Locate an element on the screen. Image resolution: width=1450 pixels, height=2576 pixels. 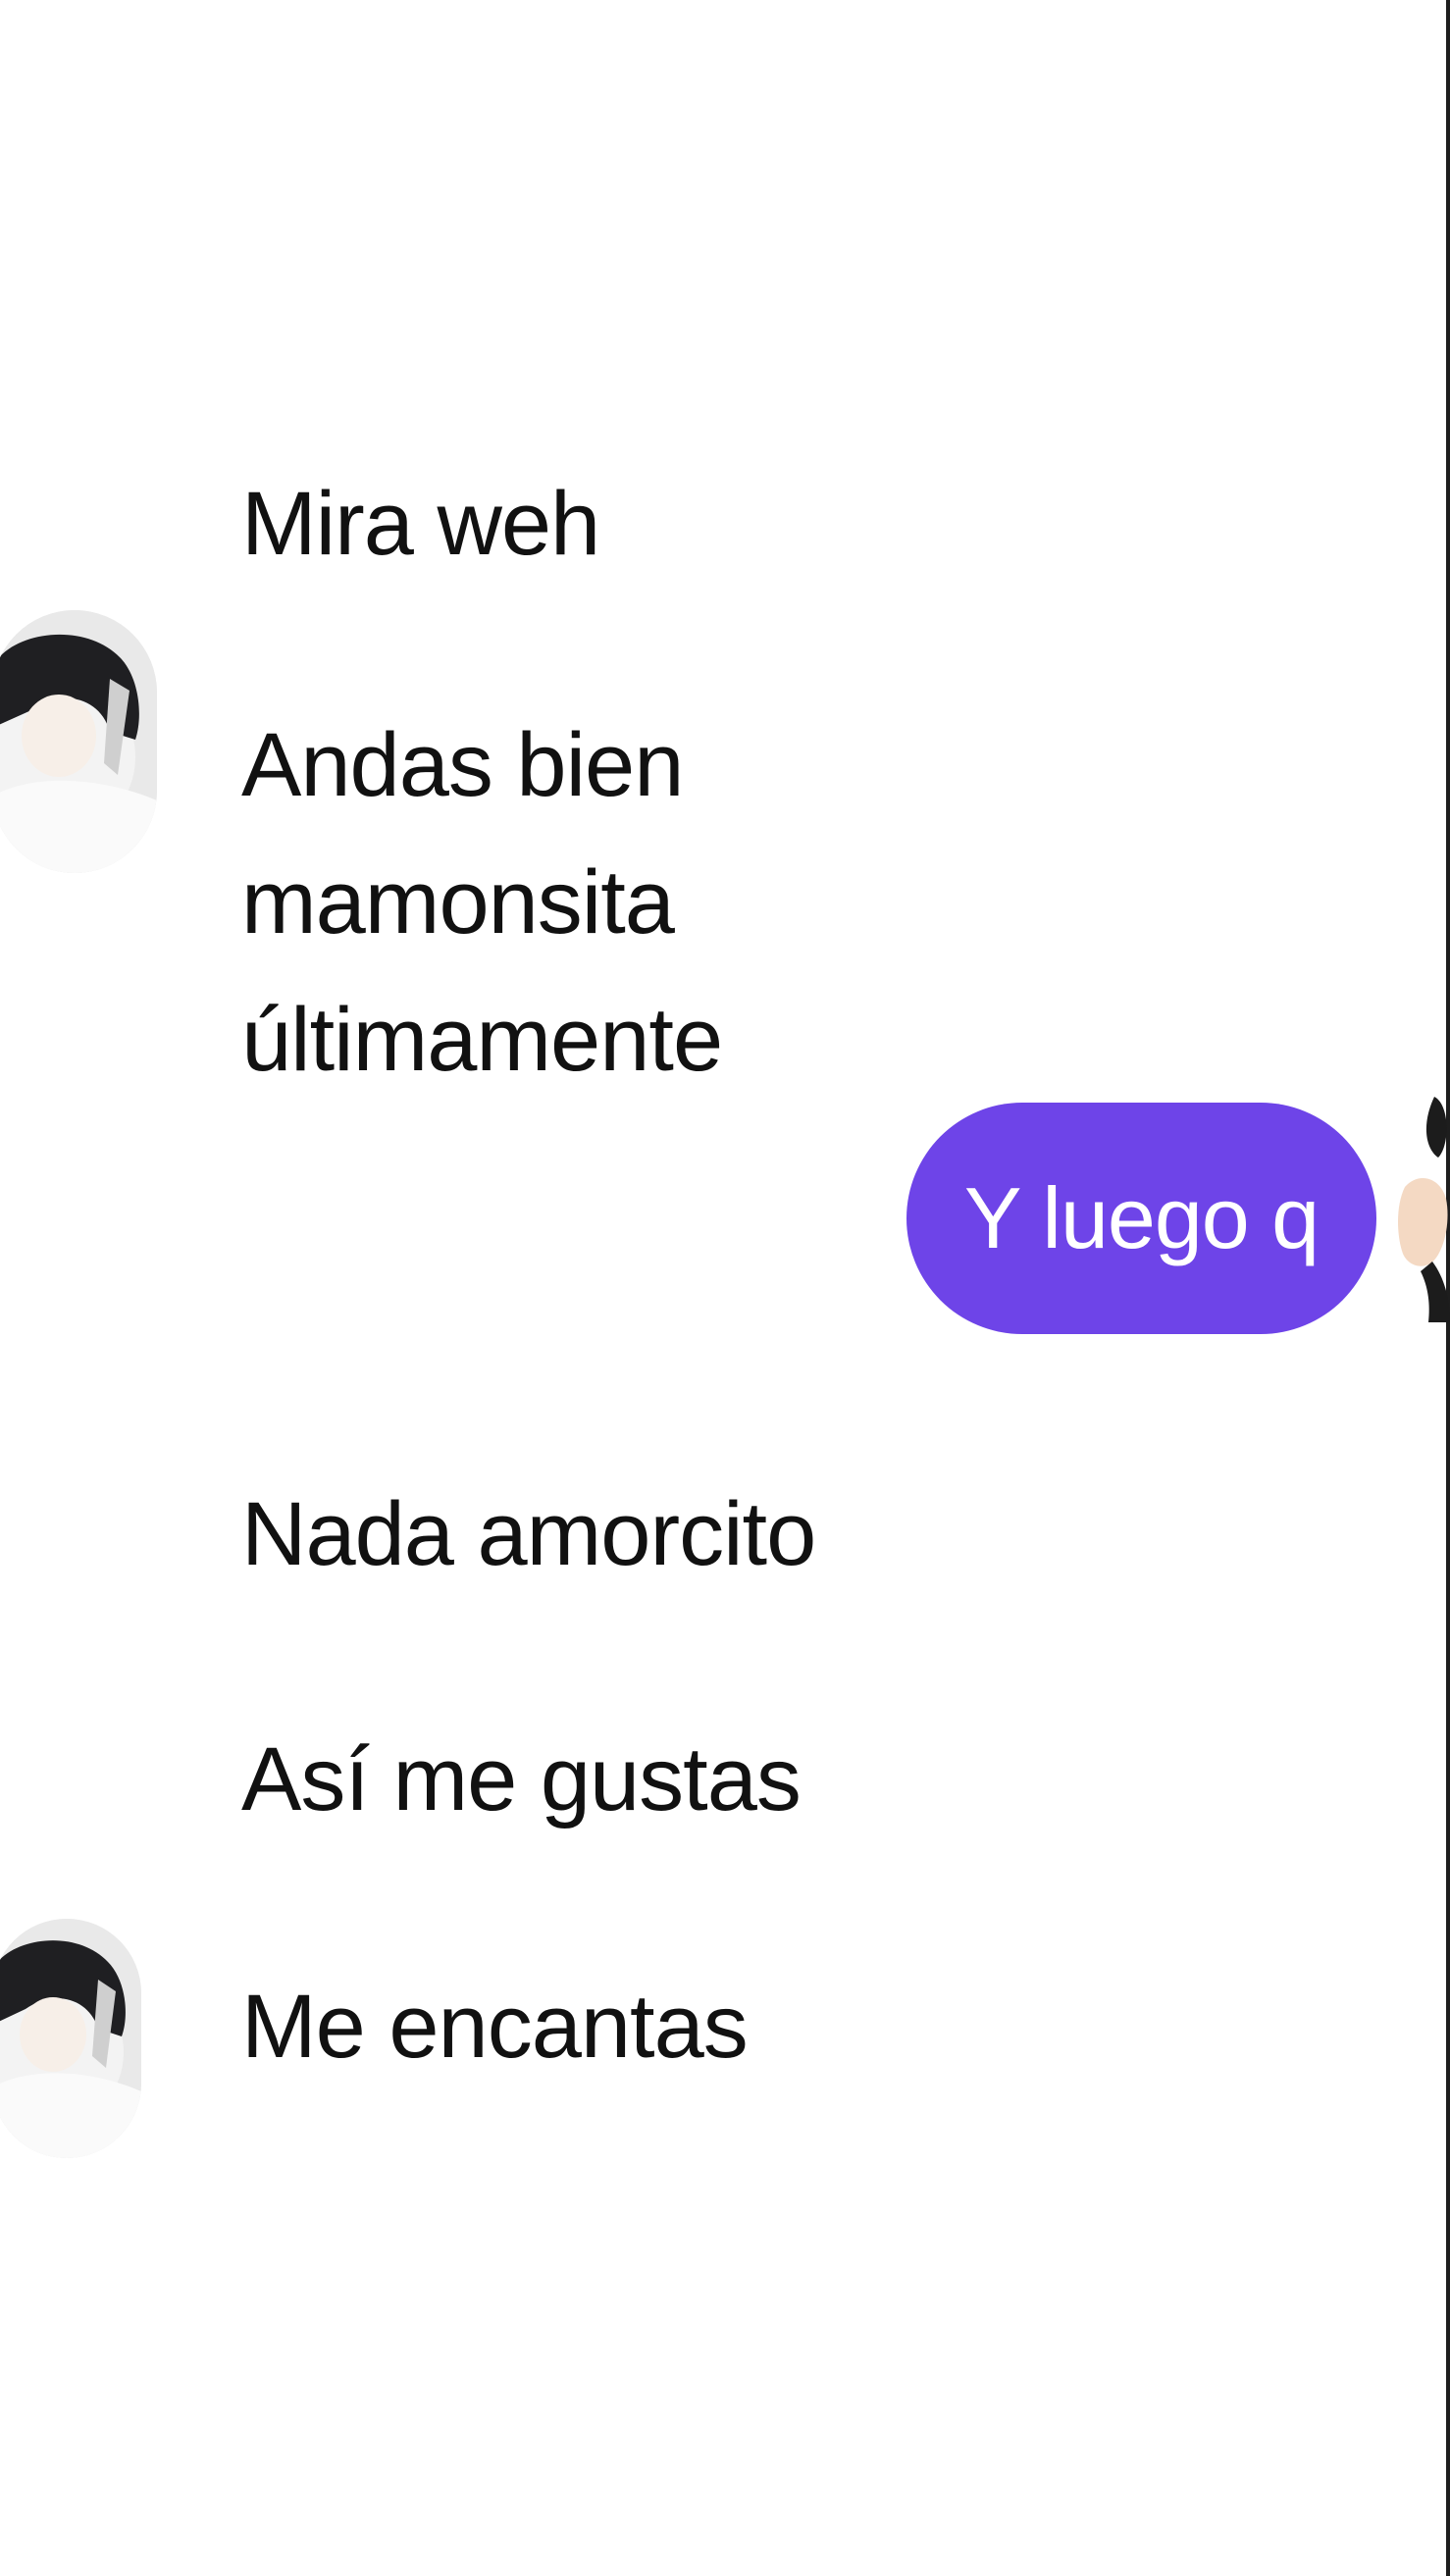
outgoing-message-bubble: Y luego q is located at coordinates (1141, 1218).